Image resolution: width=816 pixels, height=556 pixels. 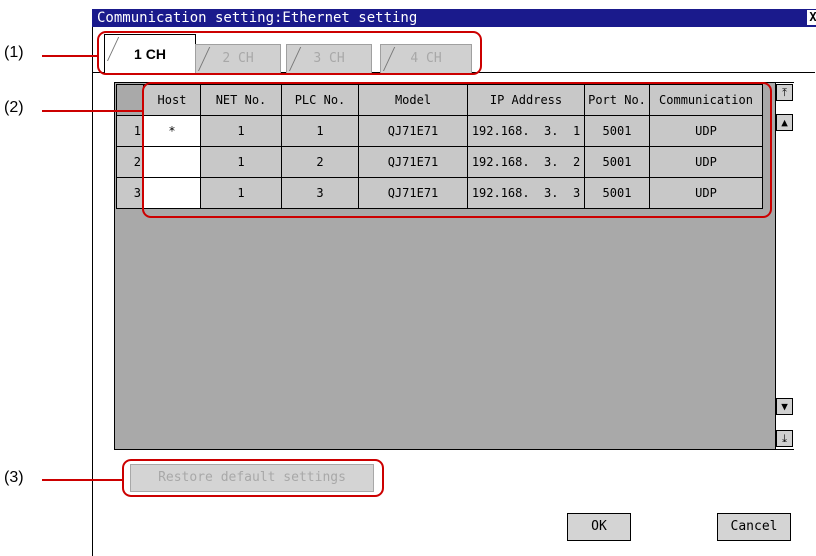 I want to click on cancel-button: Cancel, so click(x=754, y=527).